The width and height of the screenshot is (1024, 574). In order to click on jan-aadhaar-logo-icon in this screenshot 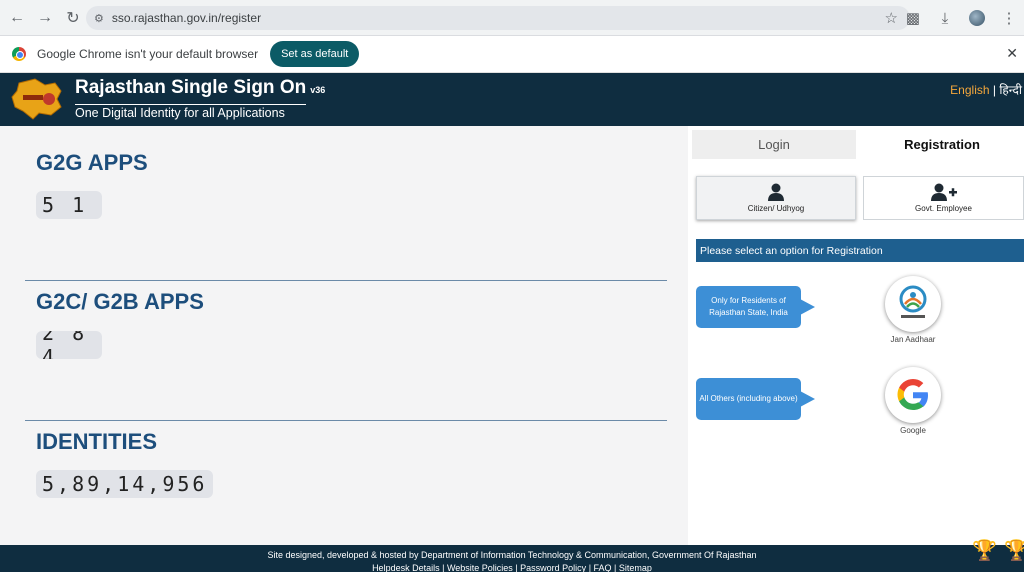, I will do `click(913, 301)`.